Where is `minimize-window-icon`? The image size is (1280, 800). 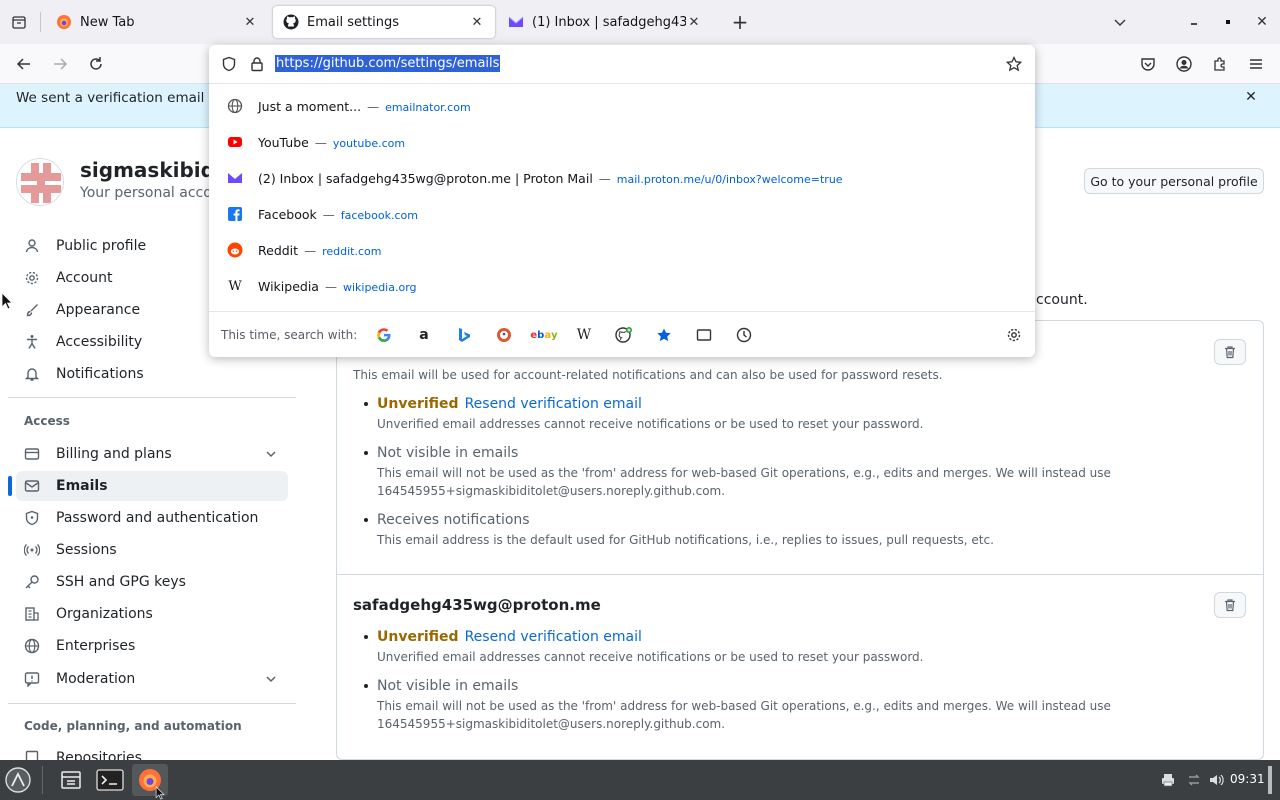 minimize-window-icon is located at coordinates (1194, 22).